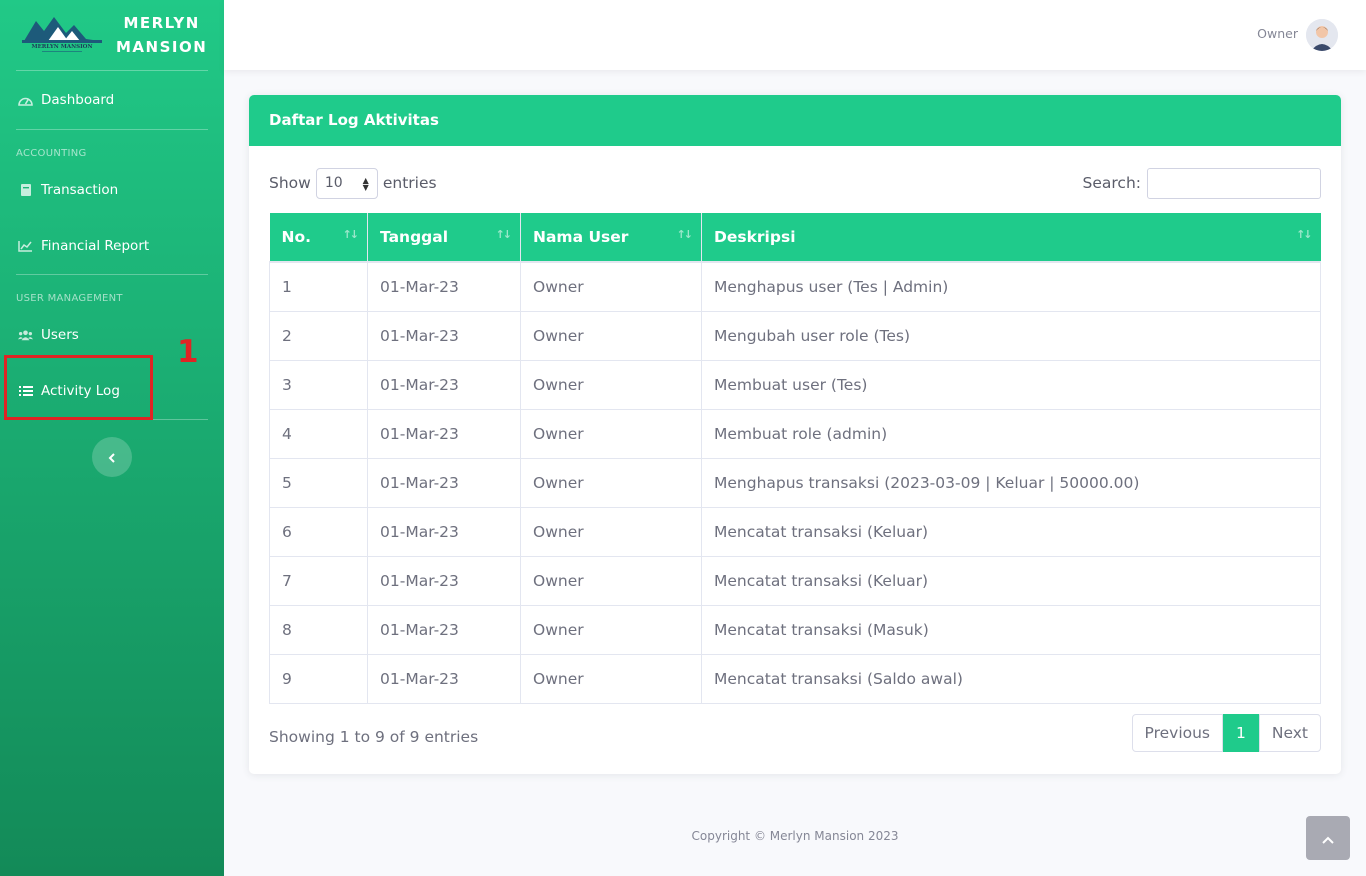  Describe the element at coordinates (296, 237) in the screenshot. I see `column-header-label: No.` at that location.